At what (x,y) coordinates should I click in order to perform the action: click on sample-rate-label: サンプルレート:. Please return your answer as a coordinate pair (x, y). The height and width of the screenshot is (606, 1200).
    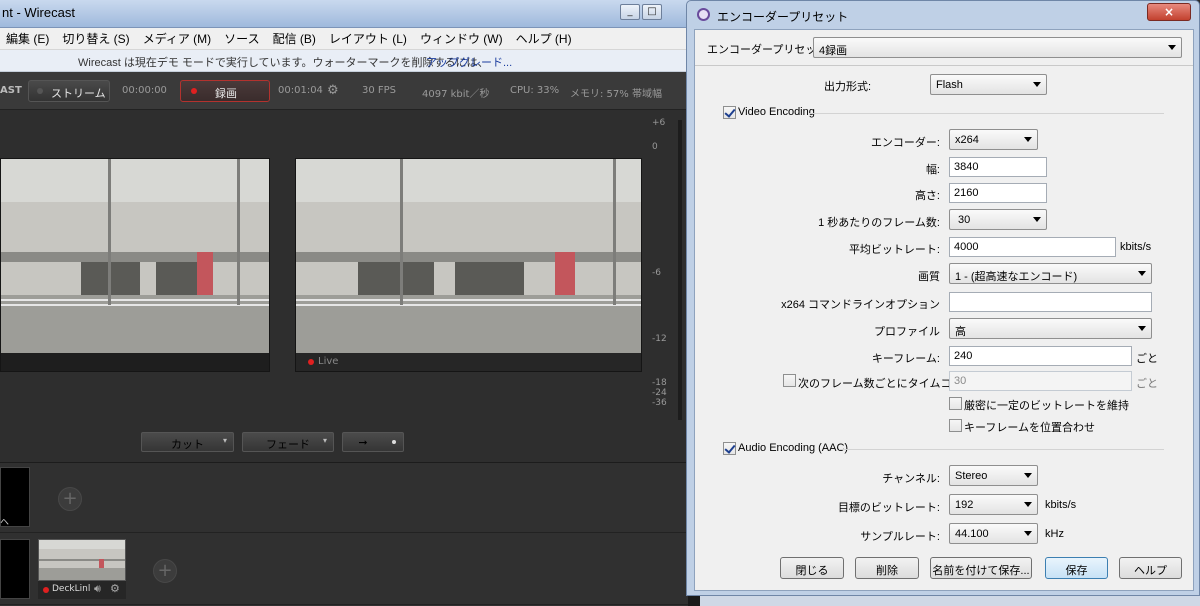
    Looking at the image, I should click on (900, 537).